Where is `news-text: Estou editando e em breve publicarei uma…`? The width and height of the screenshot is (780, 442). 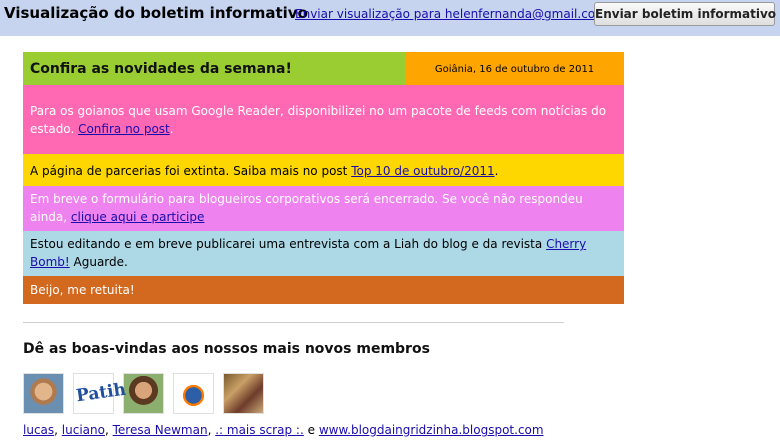
news-text: Estou editando e em breve publicarei uma… is located at coordinates (288, 244).